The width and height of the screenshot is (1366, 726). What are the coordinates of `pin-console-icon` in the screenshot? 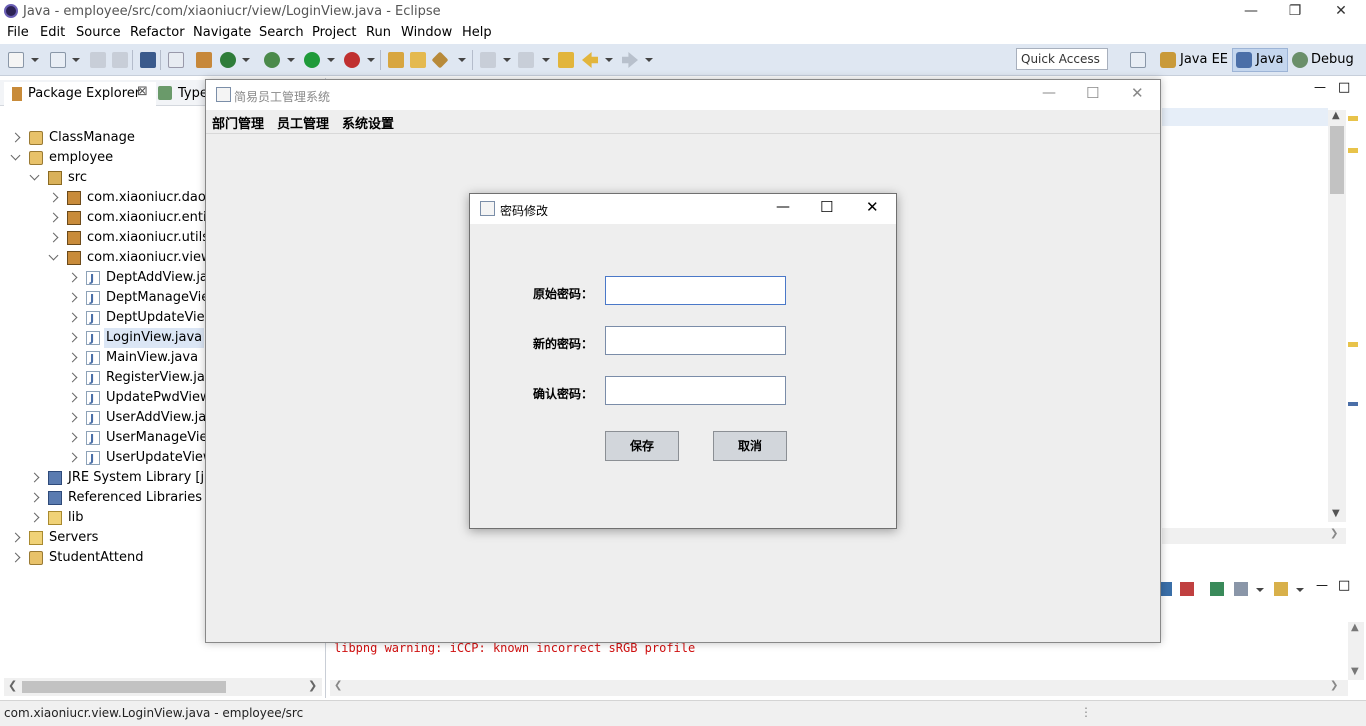 It's located at (1217, 589).